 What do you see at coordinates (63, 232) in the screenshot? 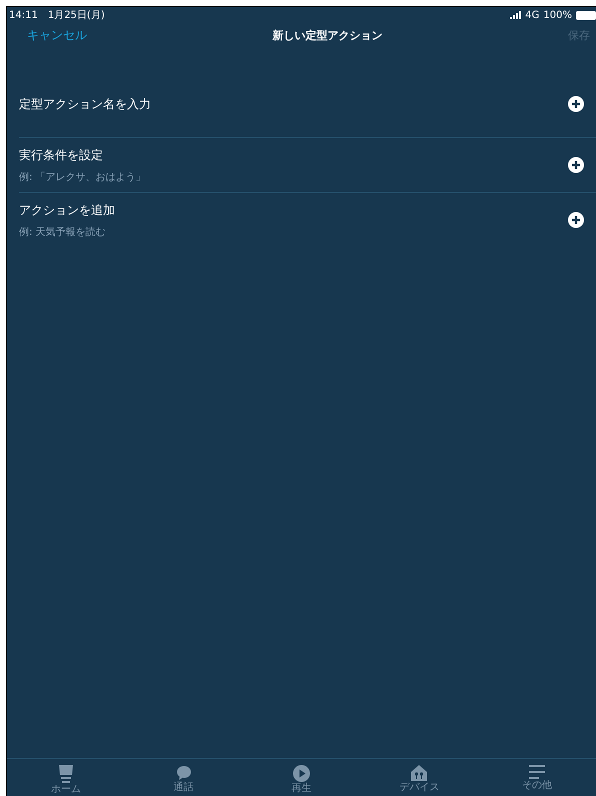
I see `row-hint: 例: 天気予報を読む` at bounding box center [63, 232].